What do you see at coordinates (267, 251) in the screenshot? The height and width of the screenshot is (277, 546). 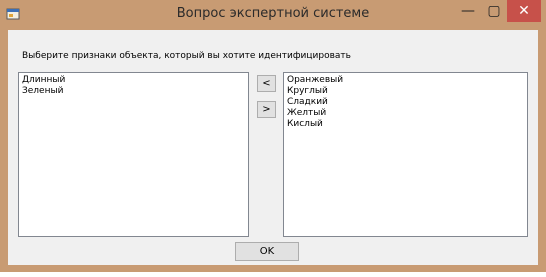 I see `ok-button: OK` at bounding box center [267, 251].